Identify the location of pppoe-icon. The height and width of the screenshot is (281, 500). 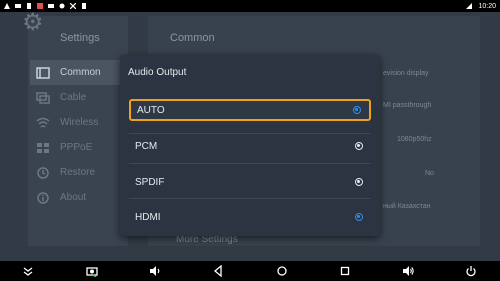
(43, 147).